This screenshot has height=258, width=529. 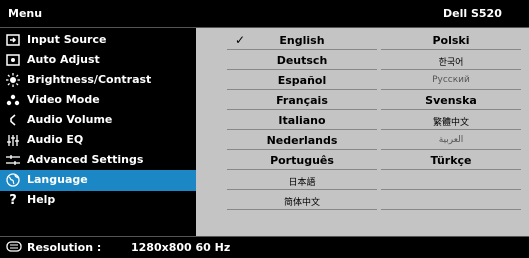 I want to click on sidebar-item-label: Audio EQ, so click(x=55, y=139).